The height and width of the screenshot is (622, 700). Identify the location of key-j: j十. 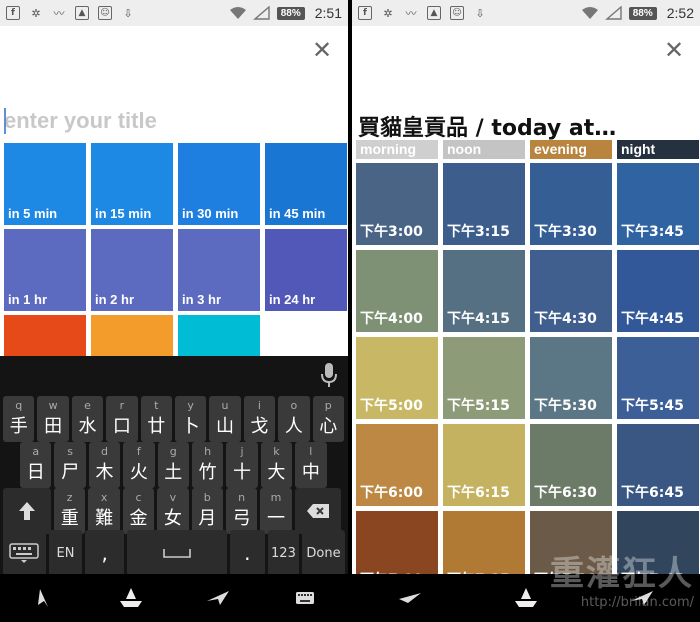
(242, 465).